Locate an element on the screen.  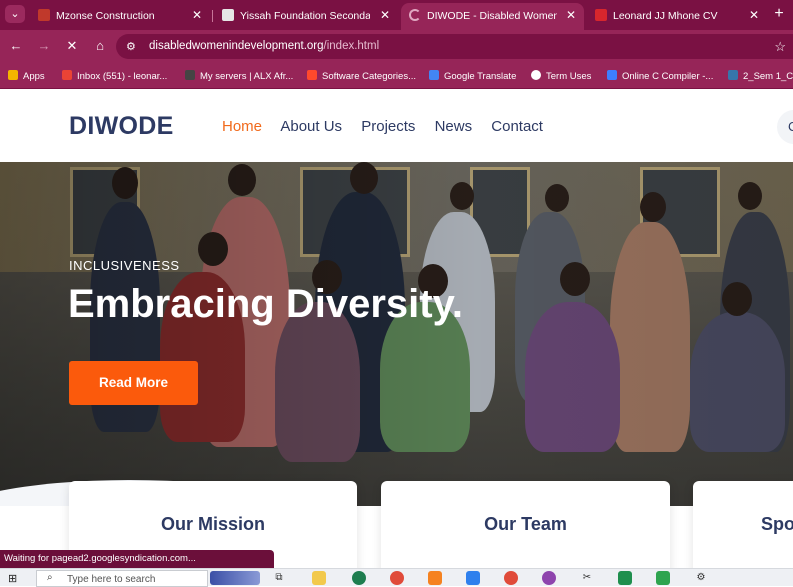
tab-cv: Leonard JJ Mhone CV ✕ is located at coordinates (677, 16).